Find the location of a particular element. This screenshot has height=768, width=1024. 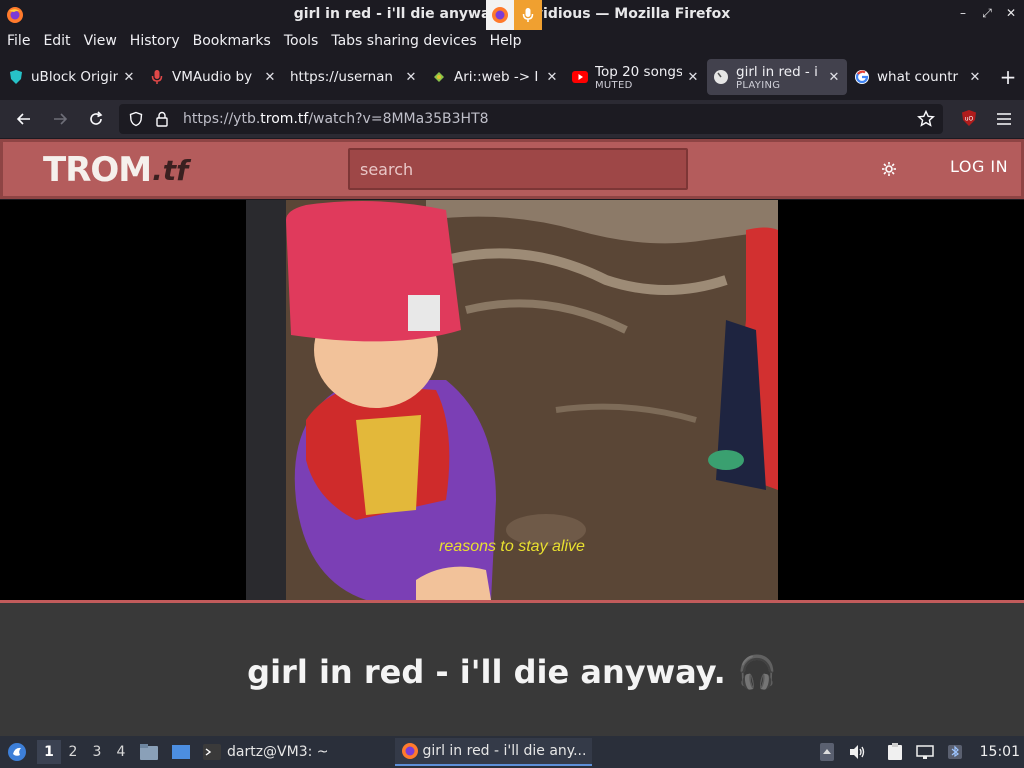

workspace-4: 4 is located at coordinates (121, 752).